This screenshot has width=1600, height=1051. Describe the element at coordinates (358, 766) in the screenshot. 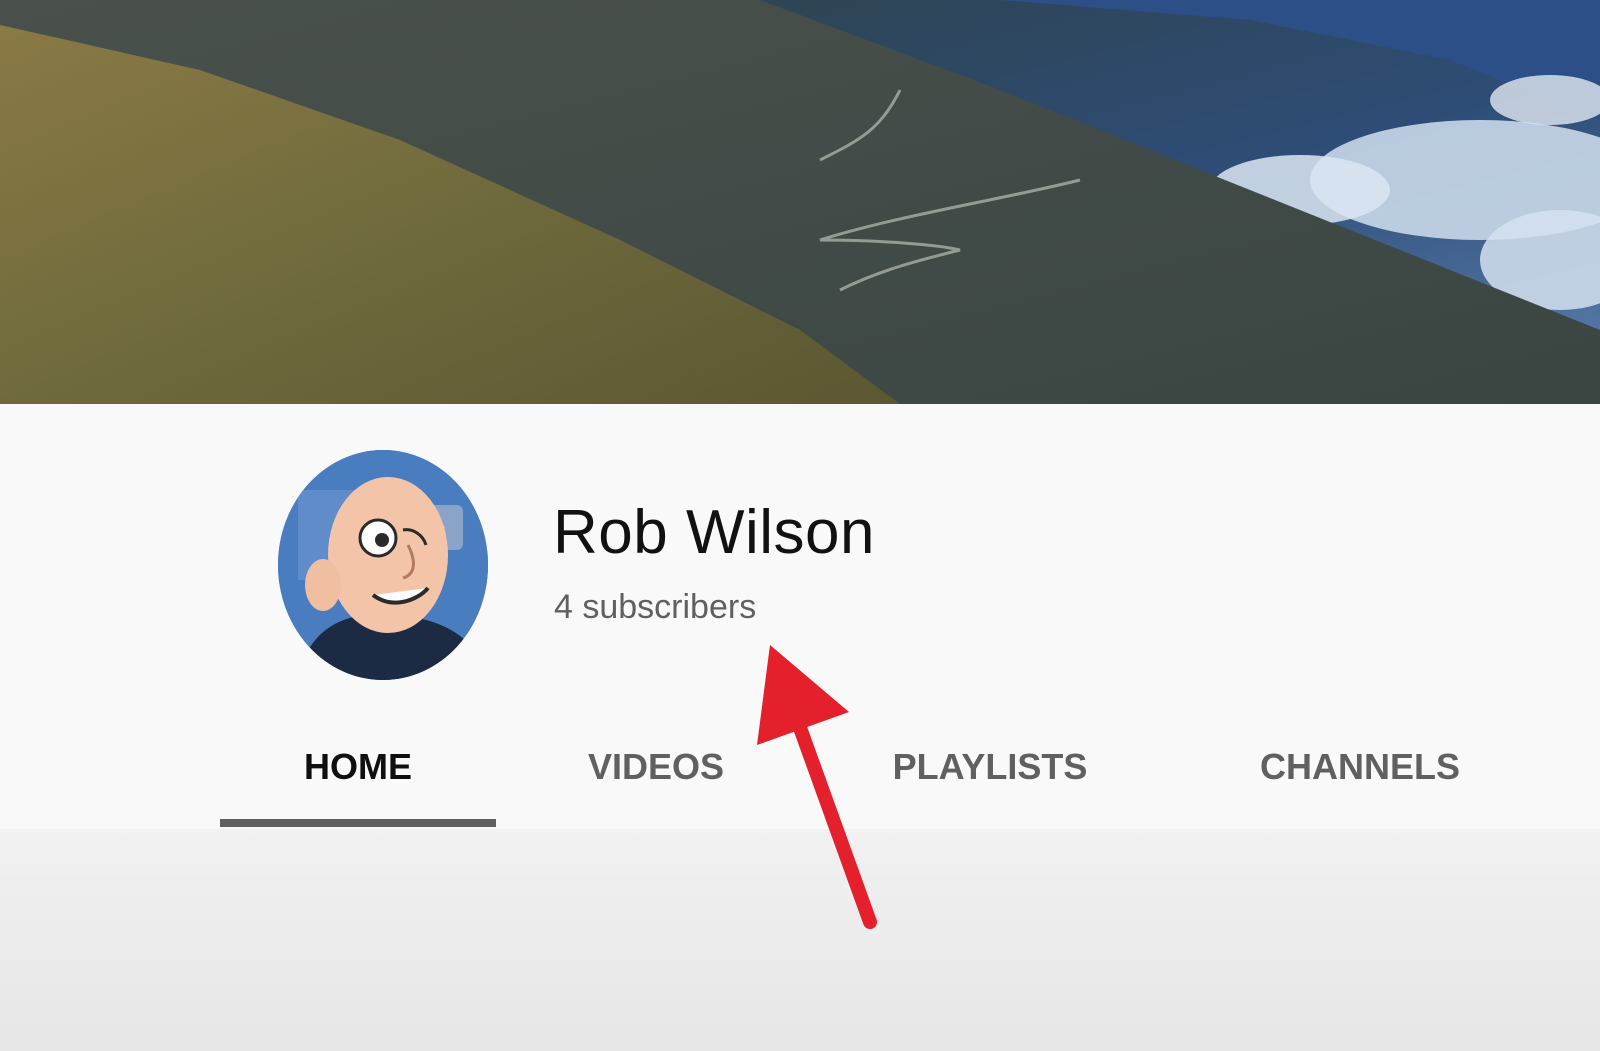

I see `tab-home: HOME` at that location.